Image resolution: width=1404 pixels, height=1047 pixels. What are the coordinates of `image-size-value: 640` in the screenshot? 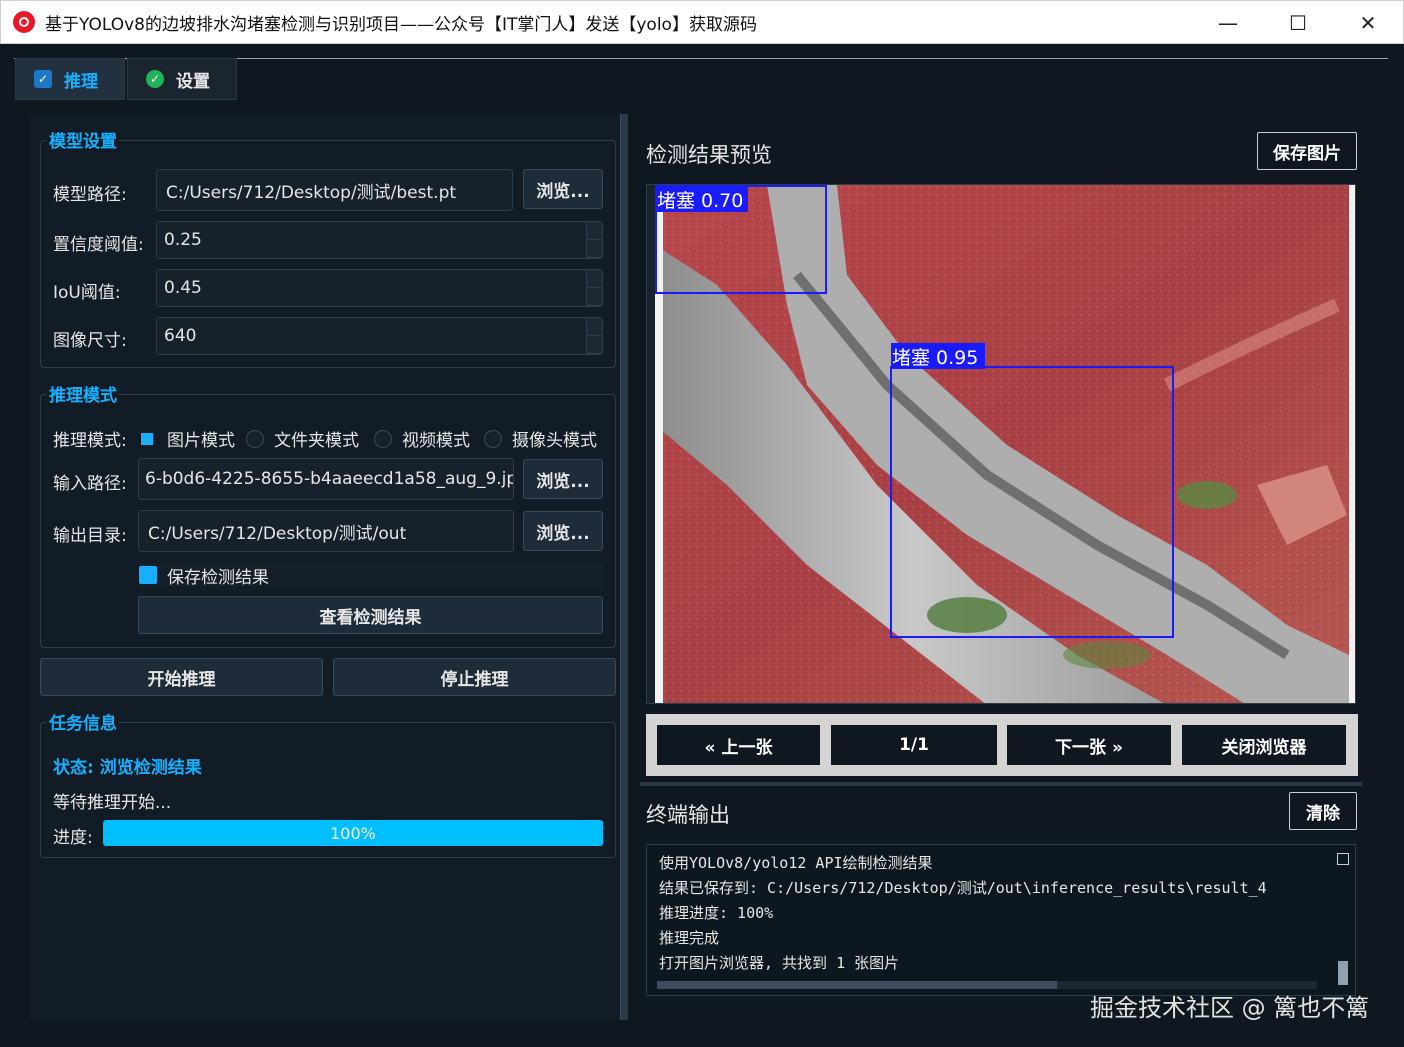 It's located at (180, 336).